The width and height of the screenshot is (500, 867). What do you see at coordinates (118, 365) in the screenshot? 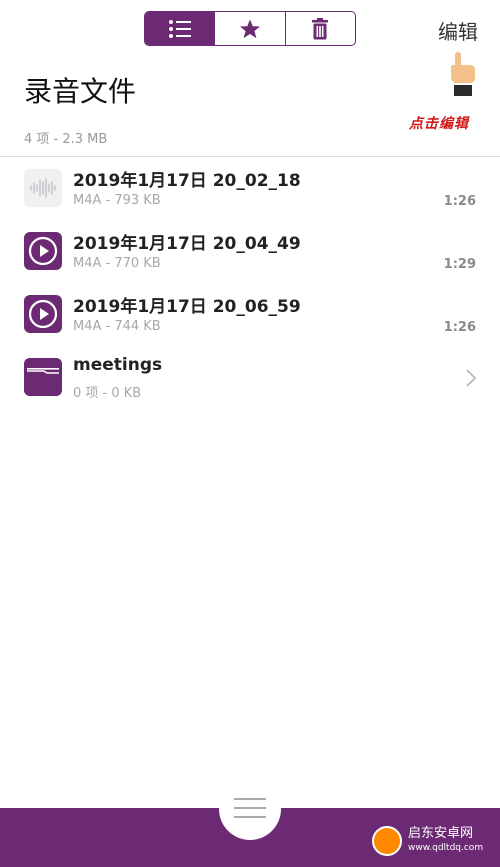
I see `item-name: meetings` at bounding box center [118, 365].